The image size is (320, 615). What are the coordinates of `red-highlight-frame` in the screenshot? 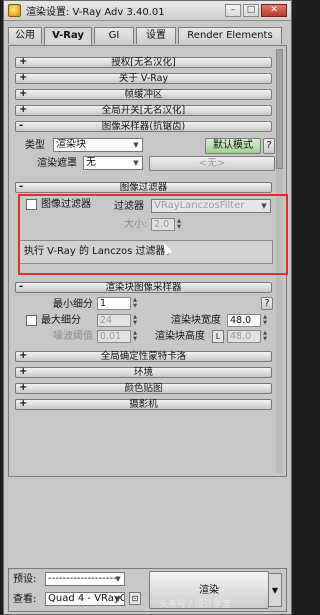 It's located at (153, 234).